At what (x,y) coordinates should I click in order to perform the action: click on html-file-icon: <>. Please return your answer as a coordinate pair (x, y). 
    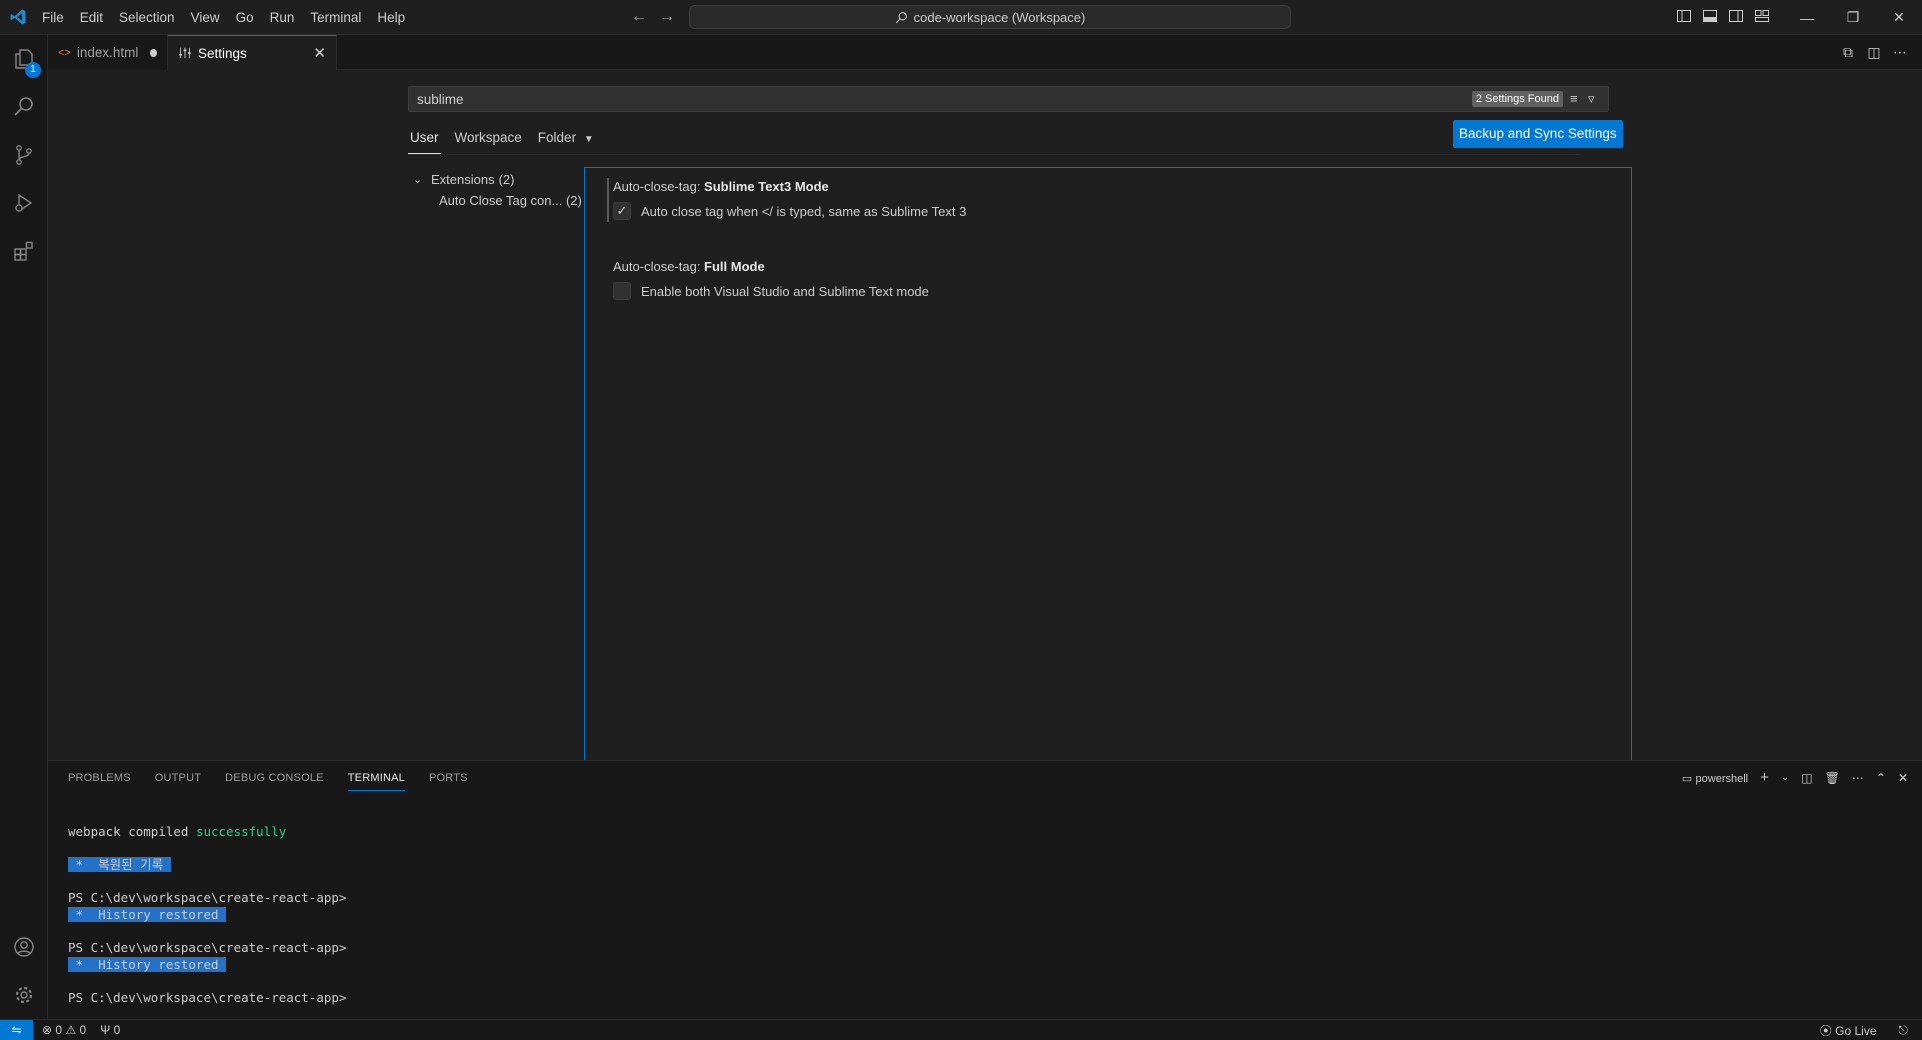
    Looking at the image, I should click on (64, 52).